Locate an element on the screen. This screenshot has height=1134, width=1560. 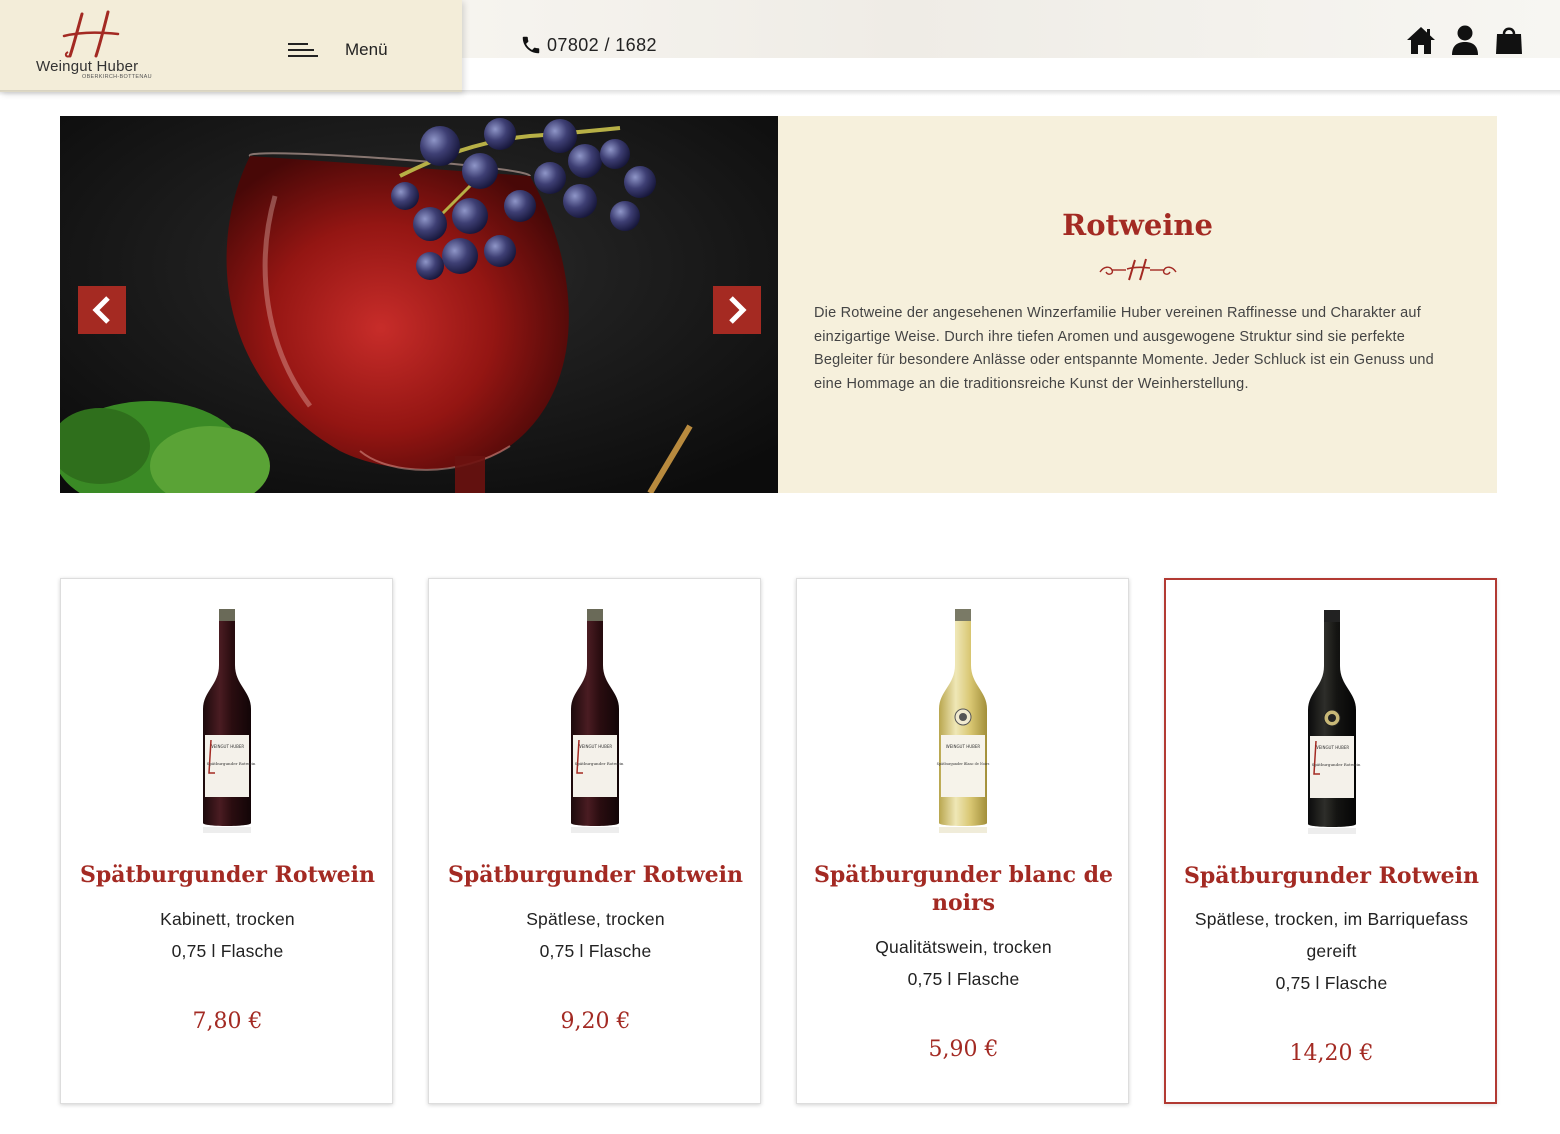
chevron-left-icon is located at coordinates (101, 310).